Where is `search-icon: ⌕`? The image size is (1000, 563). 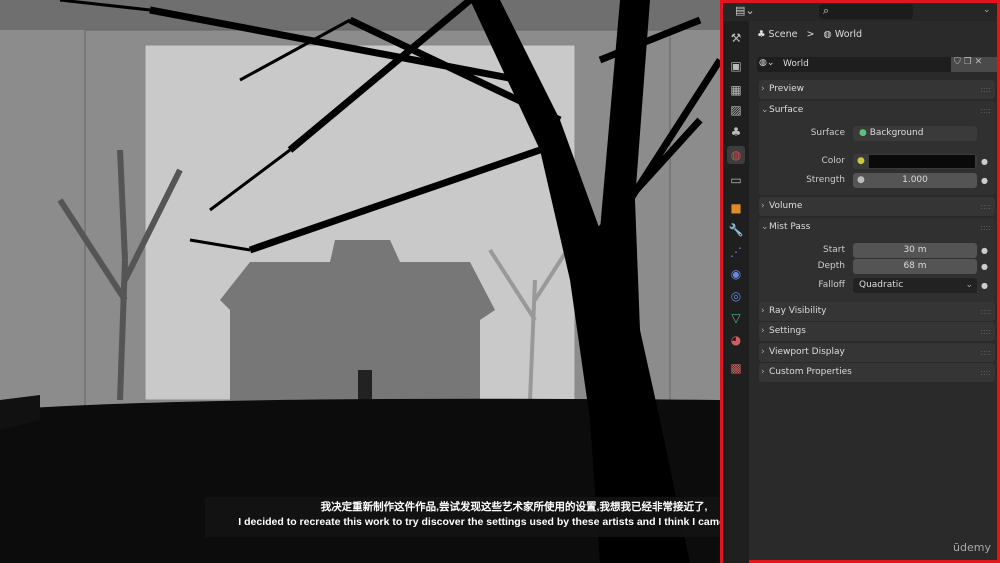 search-icon: ⌕ is located at coordinates (826, 10).